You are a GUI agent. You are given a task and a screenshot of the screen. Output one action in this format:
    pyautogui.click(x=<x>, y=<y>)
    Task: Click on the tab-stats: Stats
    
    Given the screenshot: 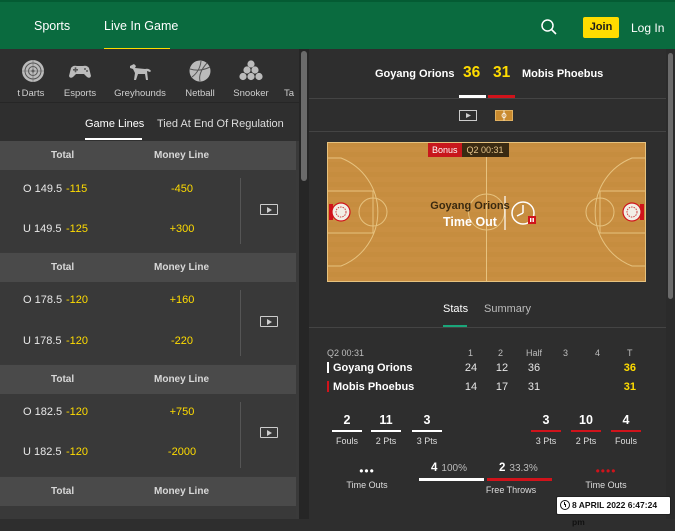 What is the action you would take?
    pyautogui.click(x=455, y=309)
    